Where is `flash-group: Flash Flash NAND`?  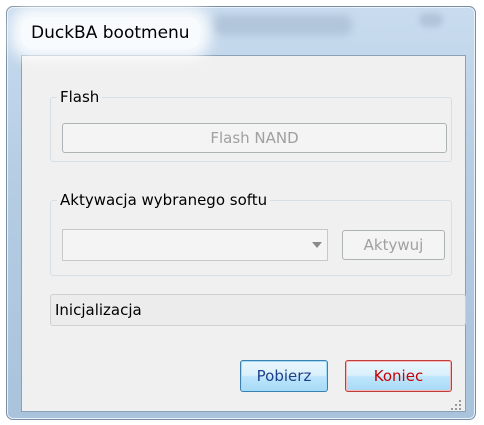 flash-group: Flash Flash NAND is located at coordinates (251, 124).